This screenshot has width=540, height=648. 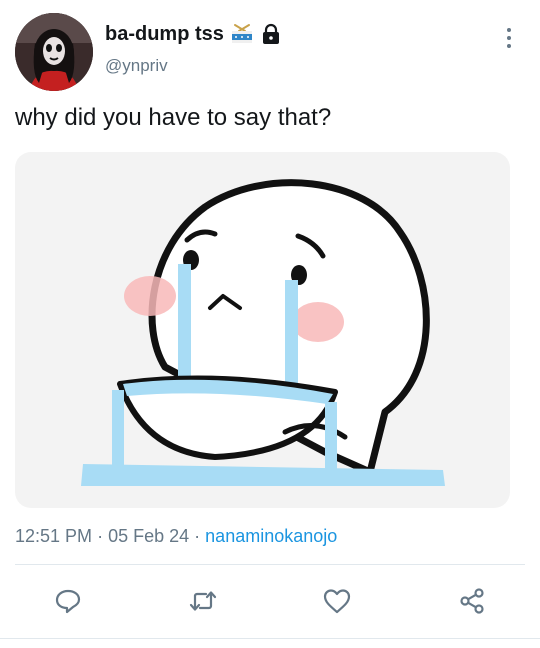 I want to click on lock-icon, so click(x=271, y=34).